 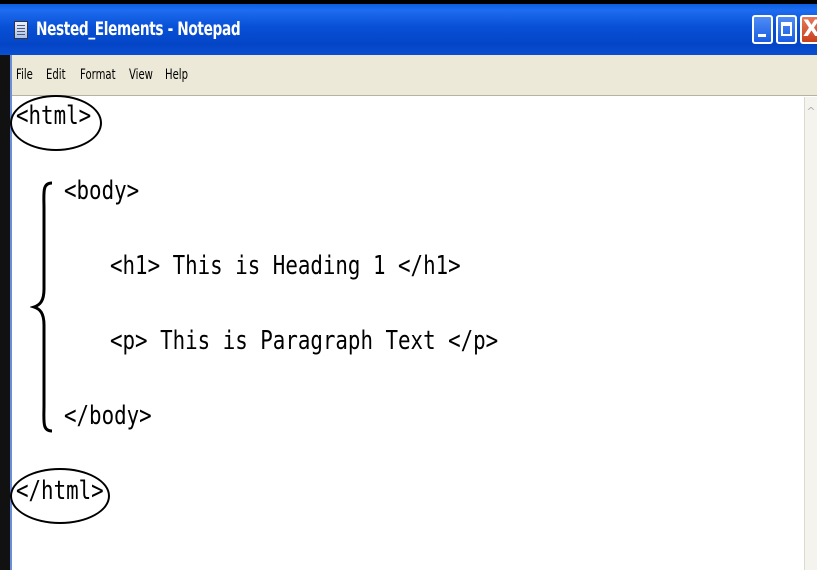 I want to click on menu-view: View, so click(x=141, y=75).